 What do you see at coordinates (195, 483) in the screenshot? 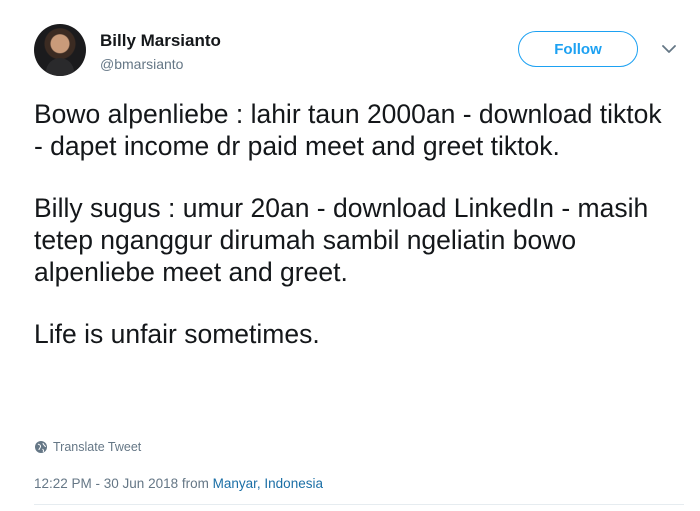
I see `from-label: from` at bounding box center [195, 483].